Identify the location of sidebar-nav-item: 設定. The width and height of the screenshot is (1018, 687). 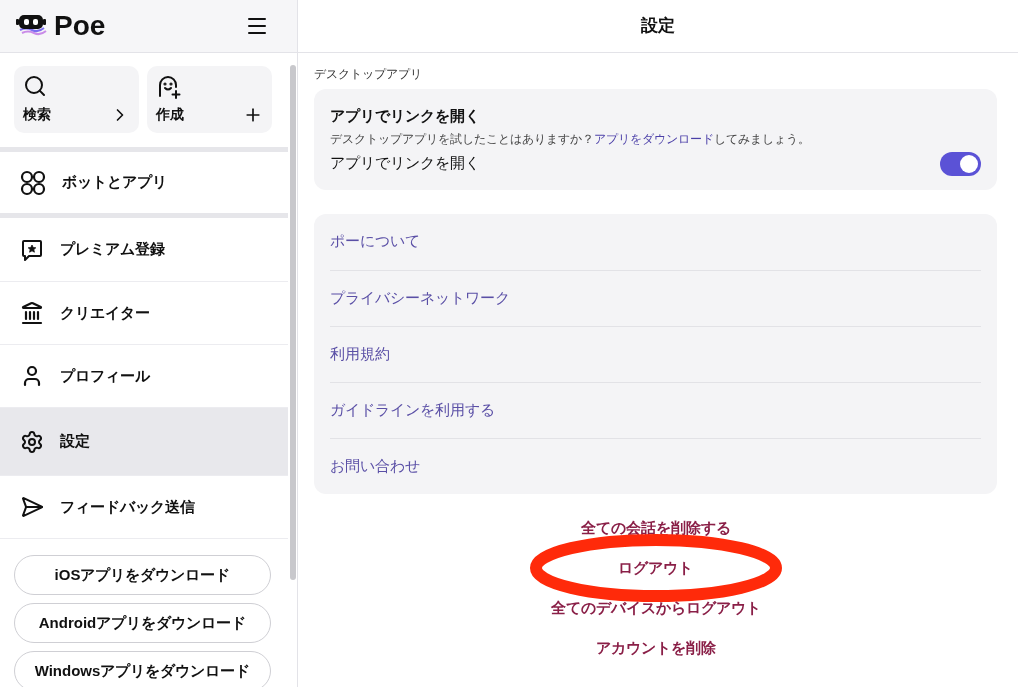
(144, 441).